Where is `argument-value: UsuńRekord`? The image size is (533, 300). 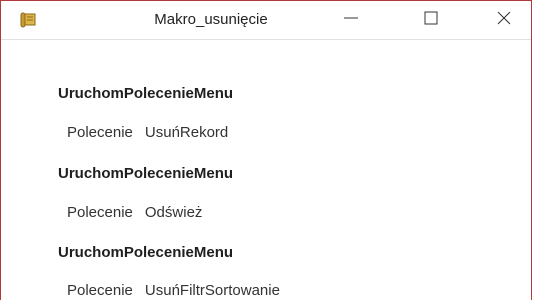 argument-value: UsuńRekord is located at coordinates (186, 132).